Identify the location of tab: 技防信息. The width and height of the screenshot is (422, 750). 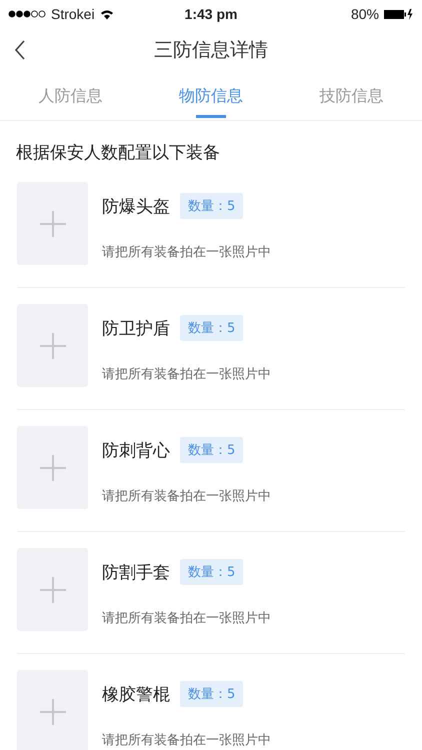
(351, 96).